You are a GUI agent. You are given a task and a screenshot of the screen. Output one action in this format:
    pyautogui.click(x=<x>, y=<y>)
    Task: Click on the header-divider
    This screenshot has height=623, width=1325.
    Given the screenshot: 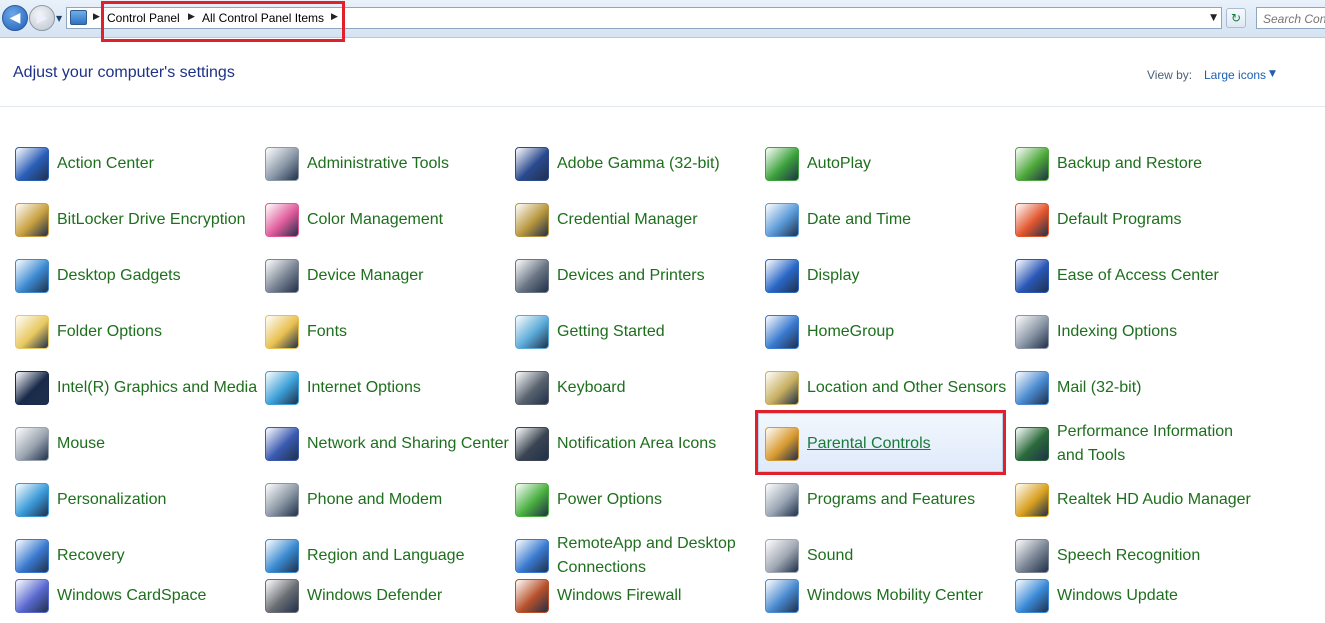 What is the action you would take?
    pyautogui.click(x=662, y=106)
    